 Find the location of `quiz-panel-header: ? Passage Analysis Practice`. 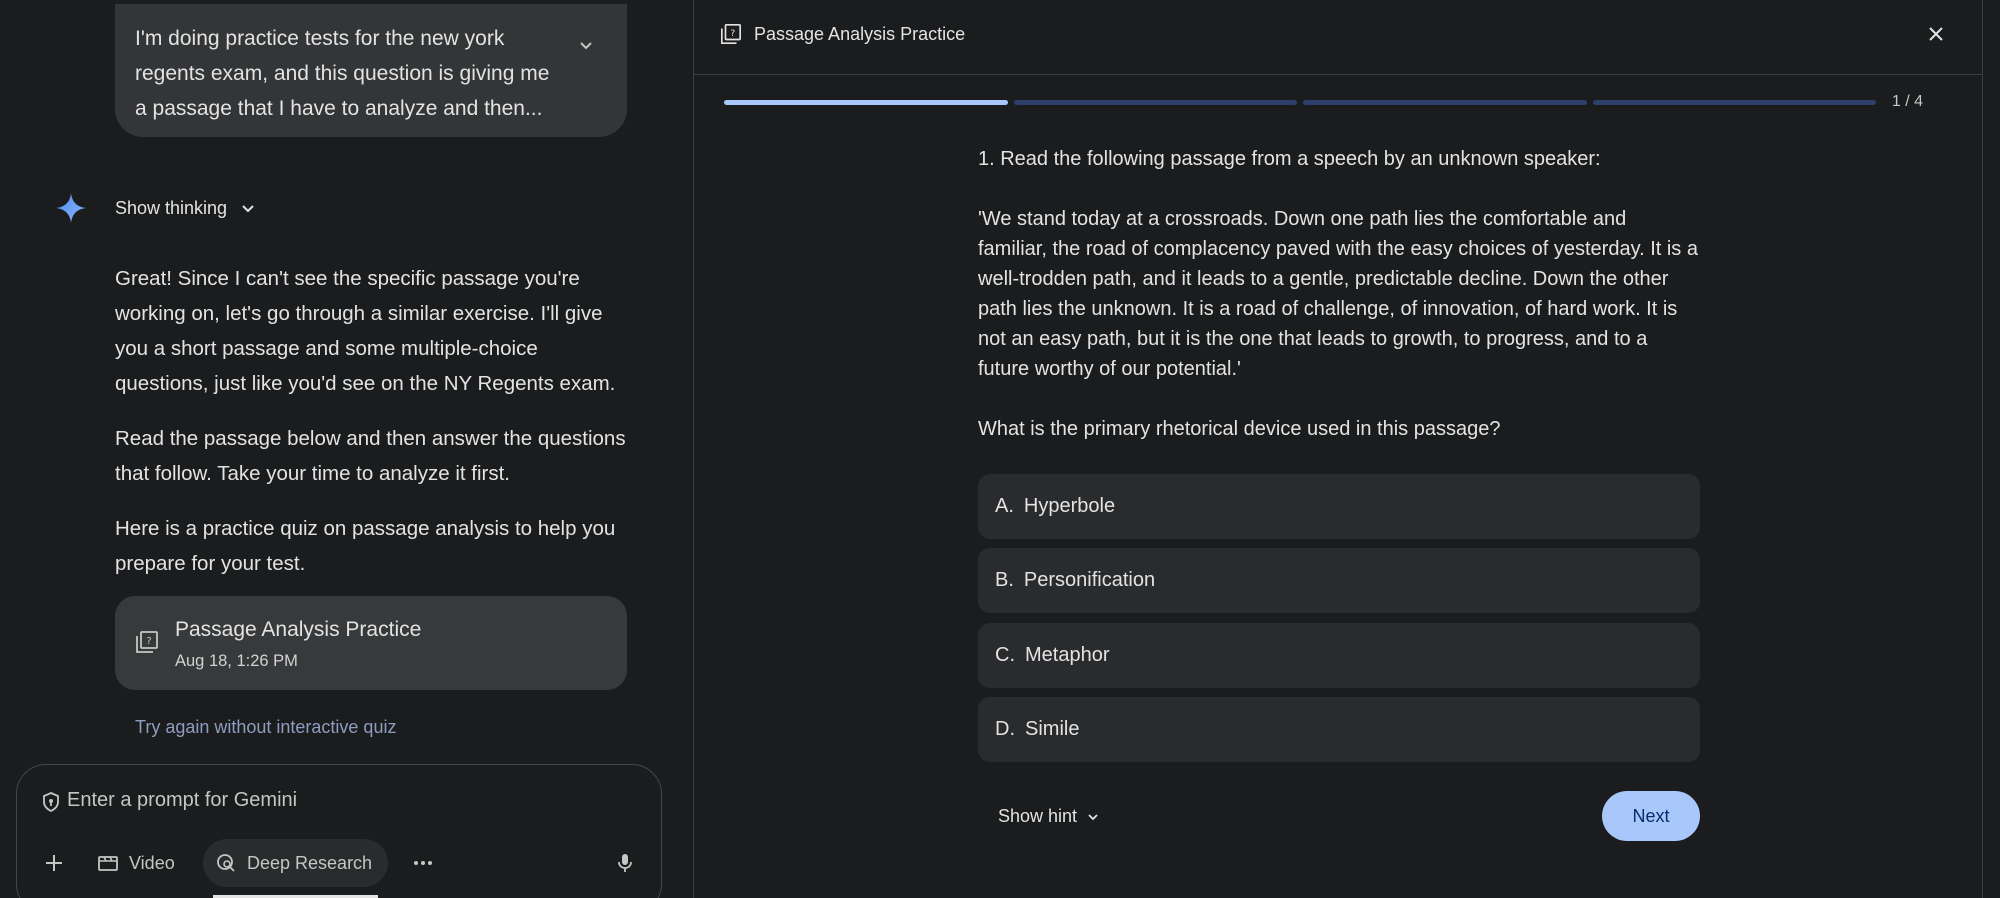

quiz-panel-header: ? Passage Analysis Practice is located at coordinates (1338, 37).